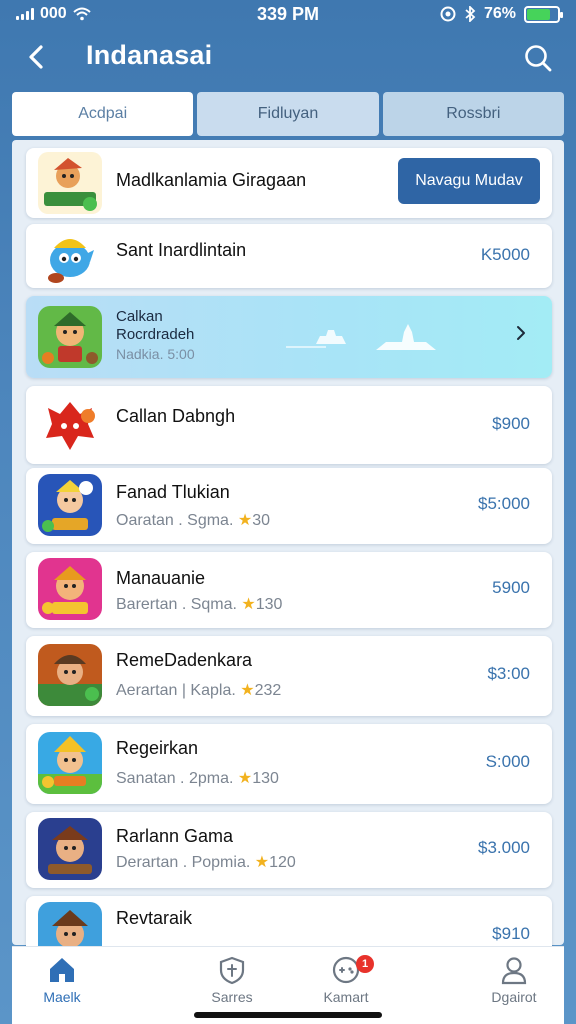 The width and height of the screenshot is (576, 1024). What do you see at coordinates (103, 114) in the screenshot?
I see `tab-acdpai: Acdpai` at bounding box center [103, 114].